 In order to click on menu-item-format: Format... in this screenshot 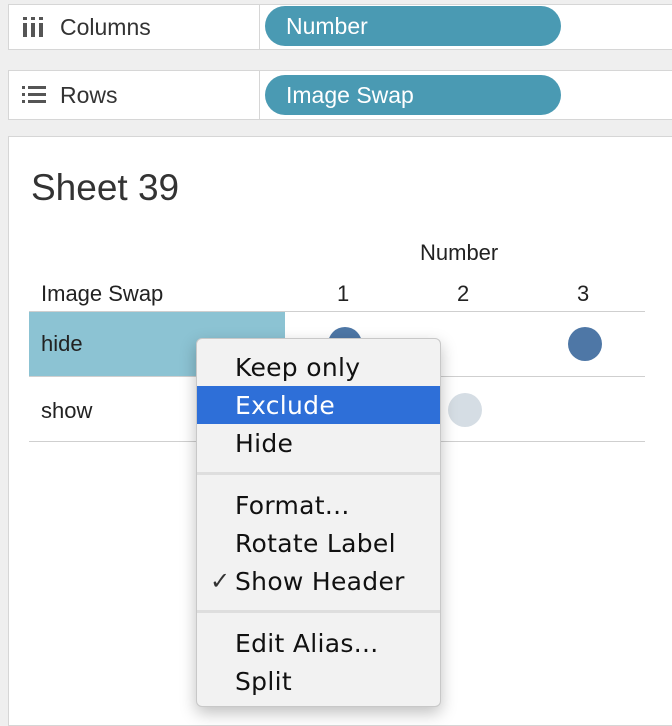, I will do `click(318, 505)`.